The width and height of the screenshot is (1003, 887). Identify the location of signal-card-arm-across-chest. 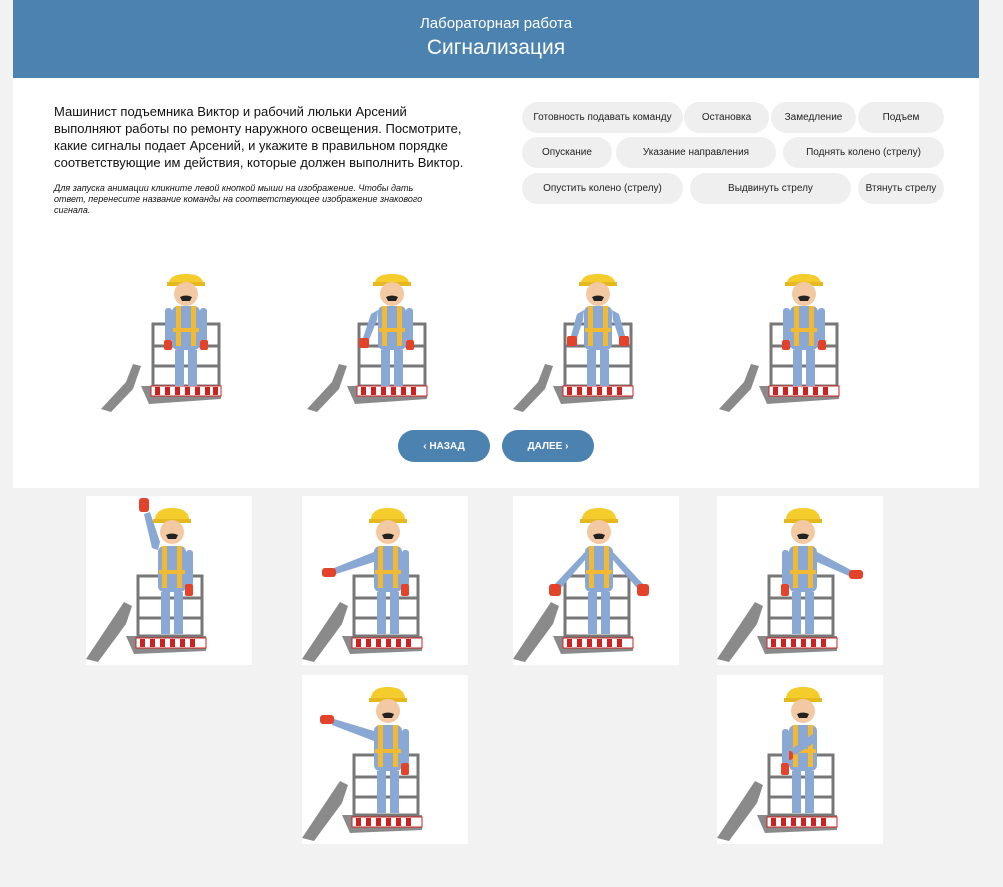
(800, 759).